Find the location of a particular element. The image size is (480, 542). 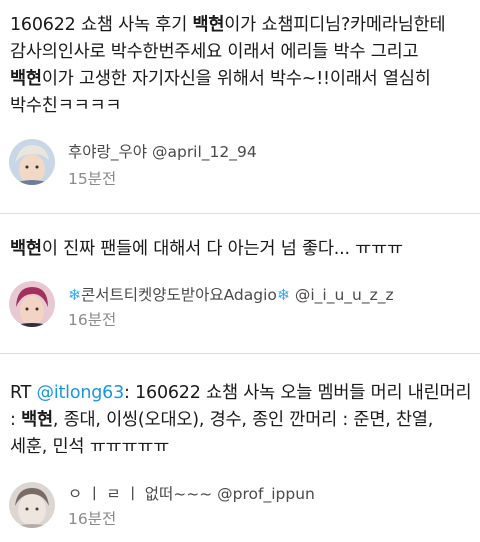

tweet-2-author-name: 콘서트티켓양도받아요Adagio is located at coordinates (179, 295).